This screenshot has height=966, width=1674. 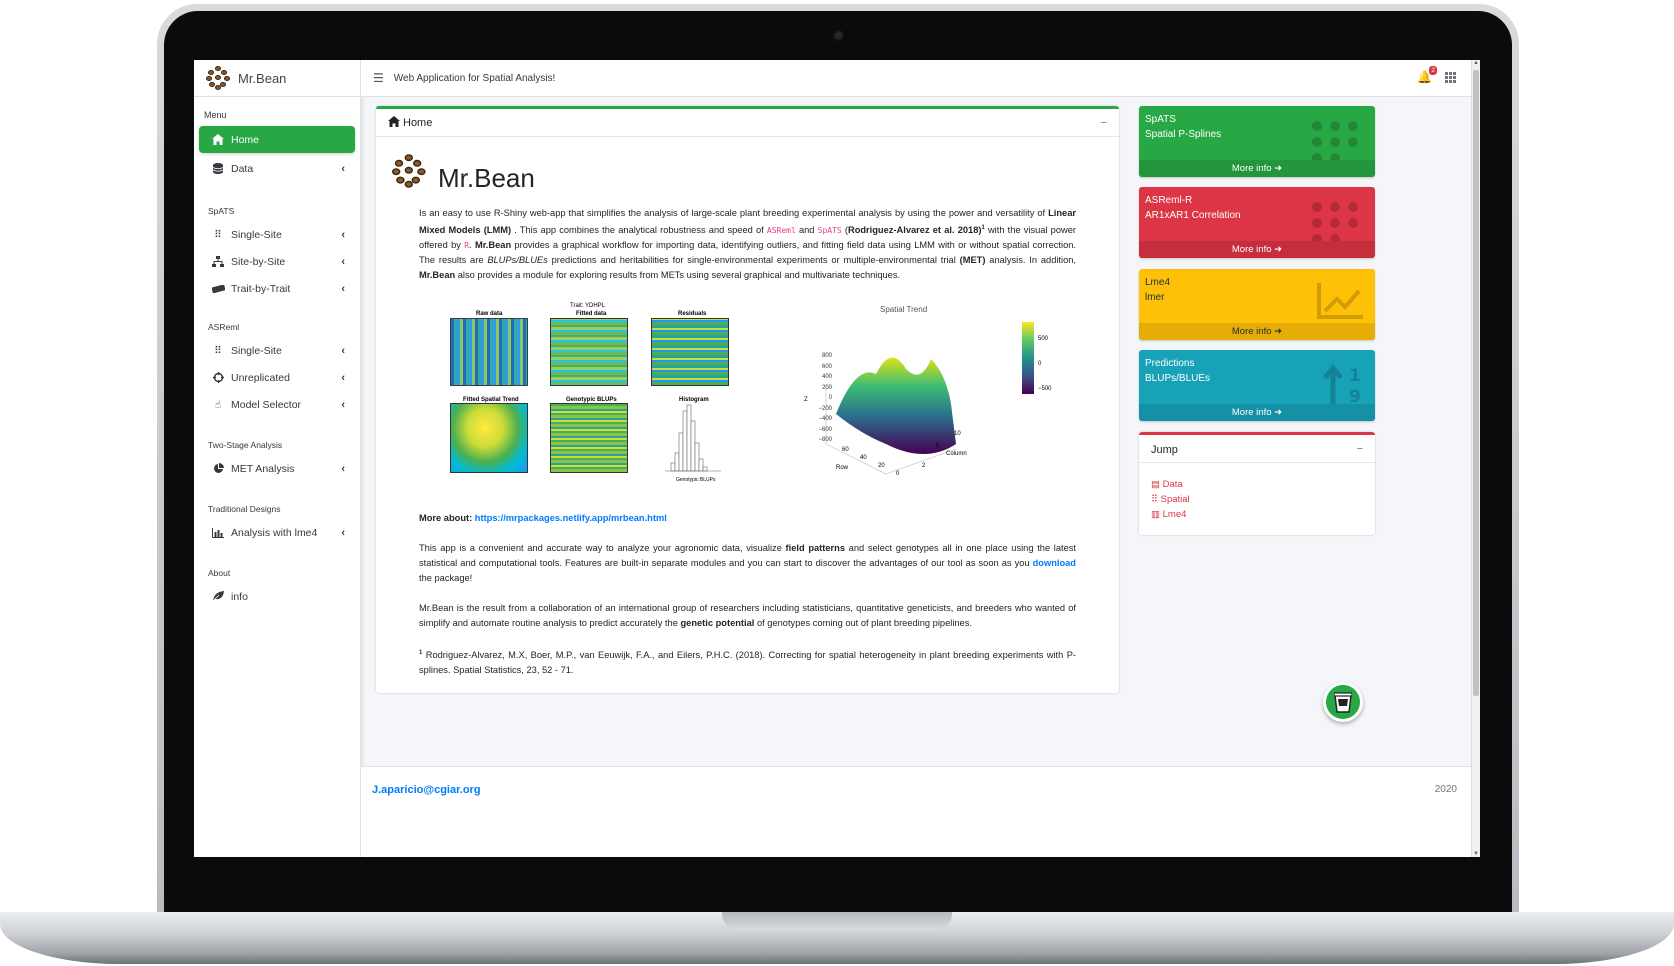 What do you see at coordinates (822, 398) in the screenshot?
I see `z-axis-ticks: 800 600 400 200 0 −200 −400 −600 −800` at bounding box center [822, 398].